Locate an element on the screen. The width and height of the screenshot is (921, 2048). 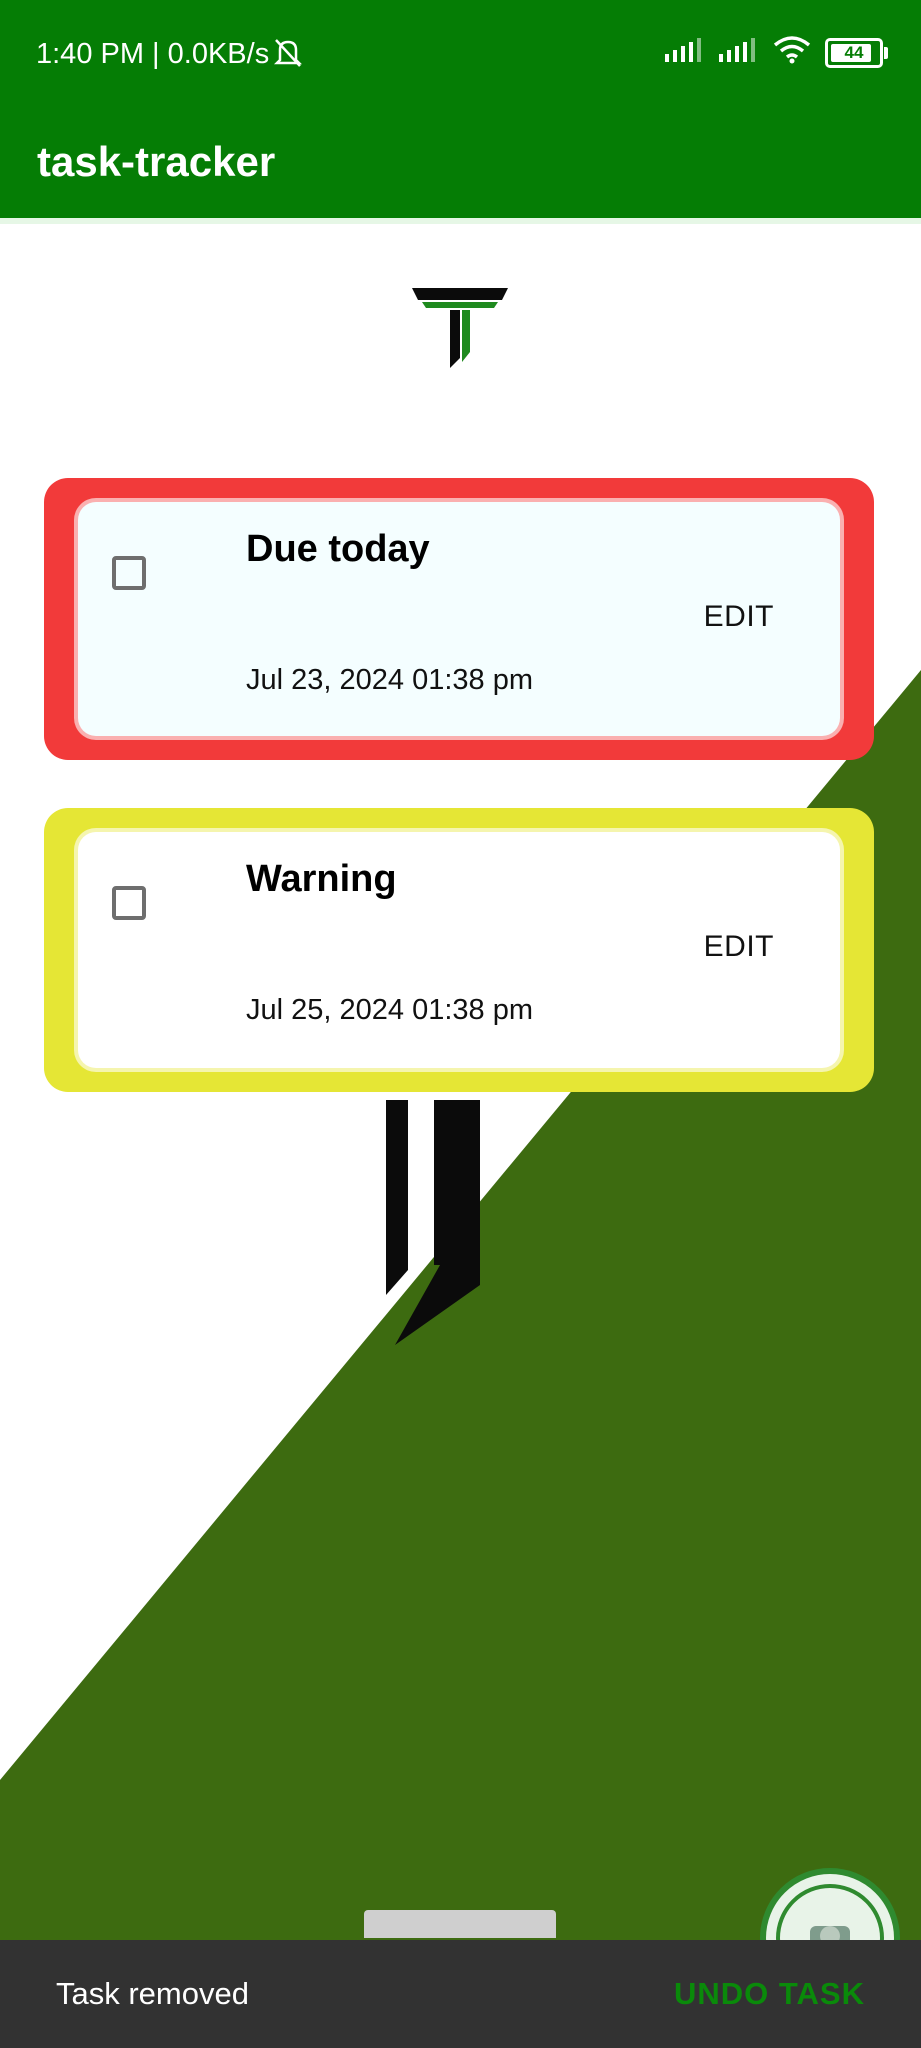
task-card-body: Due today EDIT Jul 23, 2024 01:38 pm is located at coordinates (459, 619).